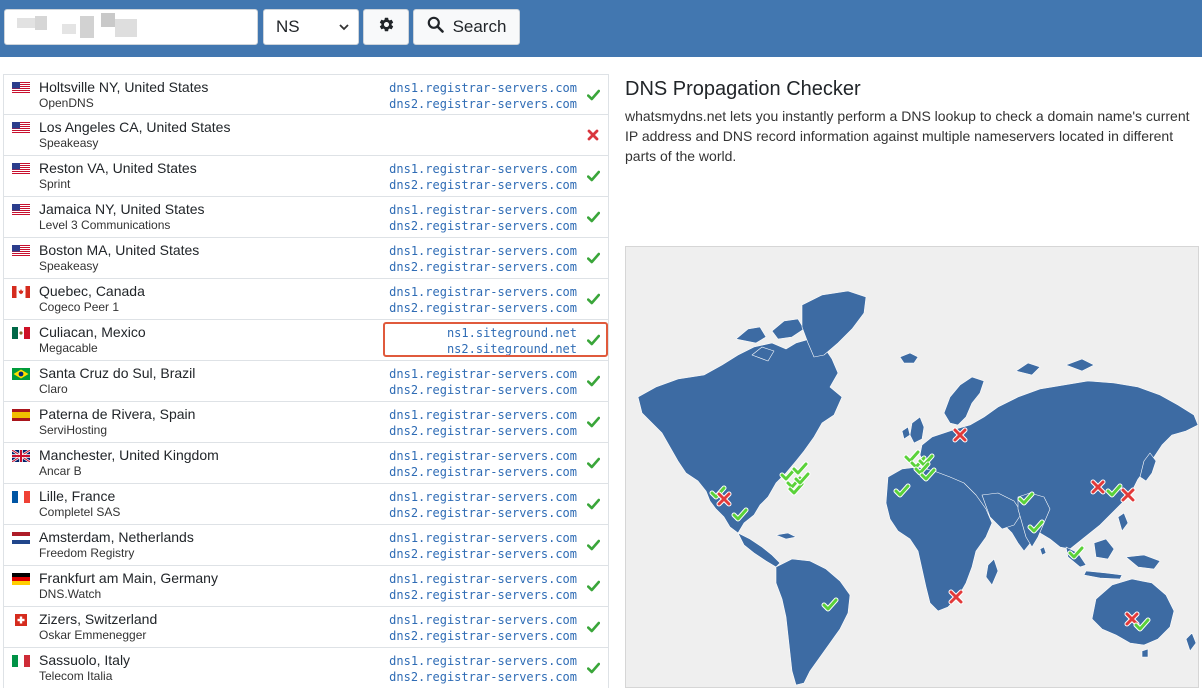  Describe the element at coordinates (743, 89) in the screenshot. I see `page-title: DNS Propagation Checker` at that location.